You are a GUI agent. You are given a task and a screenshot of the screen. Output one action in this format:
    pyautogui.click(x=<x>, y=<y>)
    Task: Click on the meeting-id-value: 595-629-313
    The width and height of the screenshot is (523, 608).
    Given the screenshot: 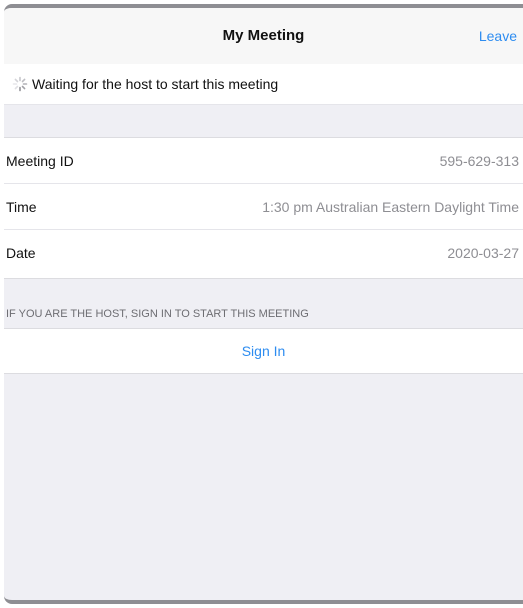 What is the action you would take?
    pyautogui.click(x=479, y=161)
    